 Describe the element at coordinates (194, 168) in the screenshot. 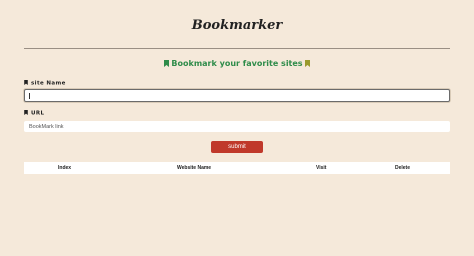

I see `column-header-website-name: Website Name` at that location.